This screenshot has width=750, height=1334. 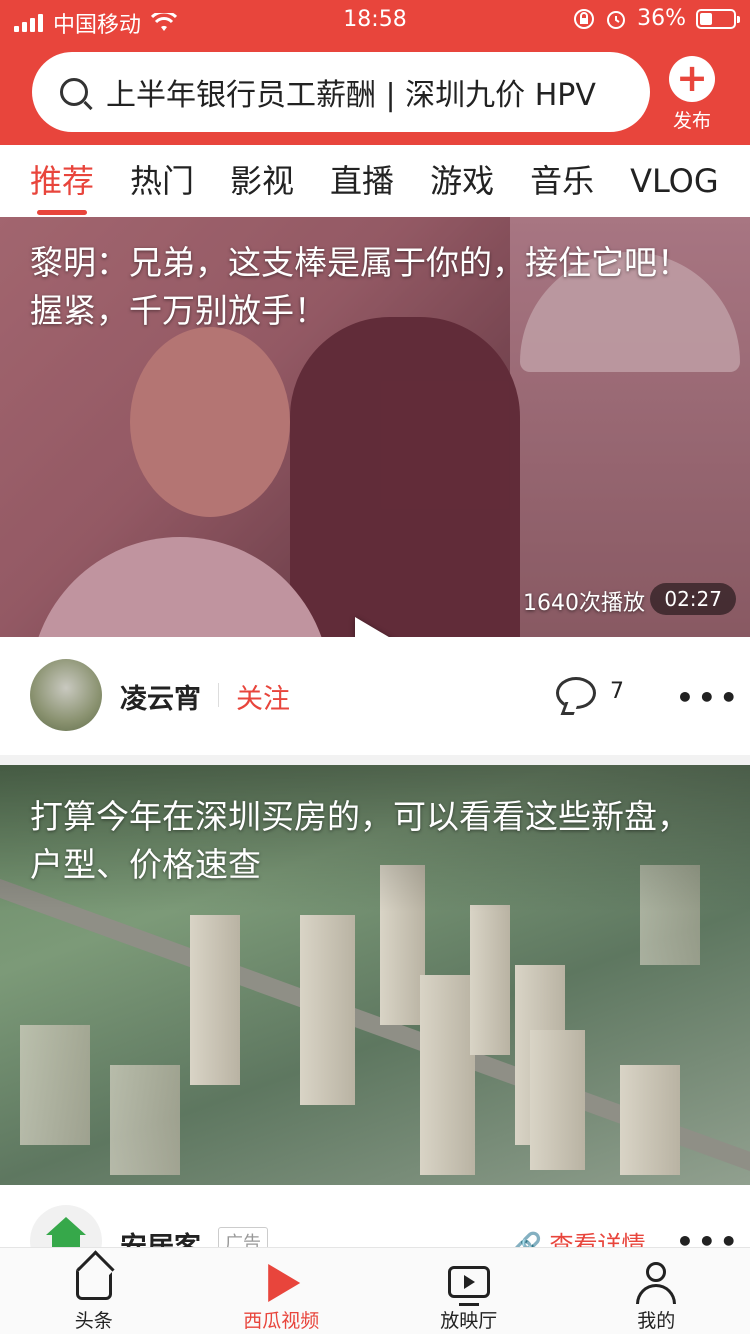 I want to click on view-details-label: 查看详情, so click(x=597, y=1239).